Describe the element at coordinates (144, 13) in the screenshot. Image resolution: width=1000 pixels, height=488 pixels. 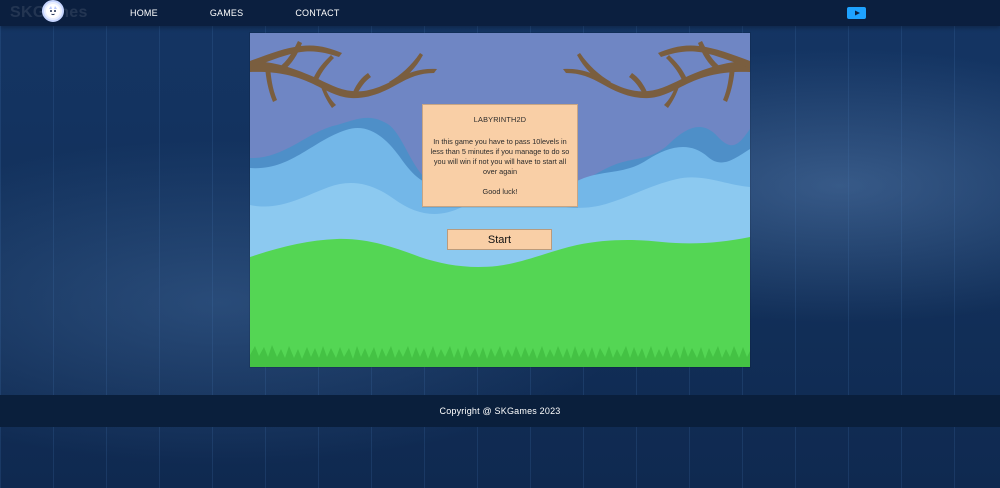
I see `nav-home: HOME` at that location.